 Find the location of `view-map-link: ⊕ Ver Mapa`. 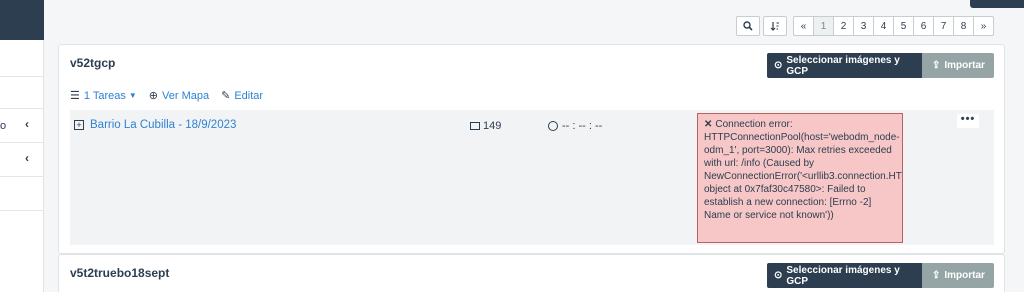

view-map-link: ⊕ Ver Mapa is located at coordinates (179, 96).